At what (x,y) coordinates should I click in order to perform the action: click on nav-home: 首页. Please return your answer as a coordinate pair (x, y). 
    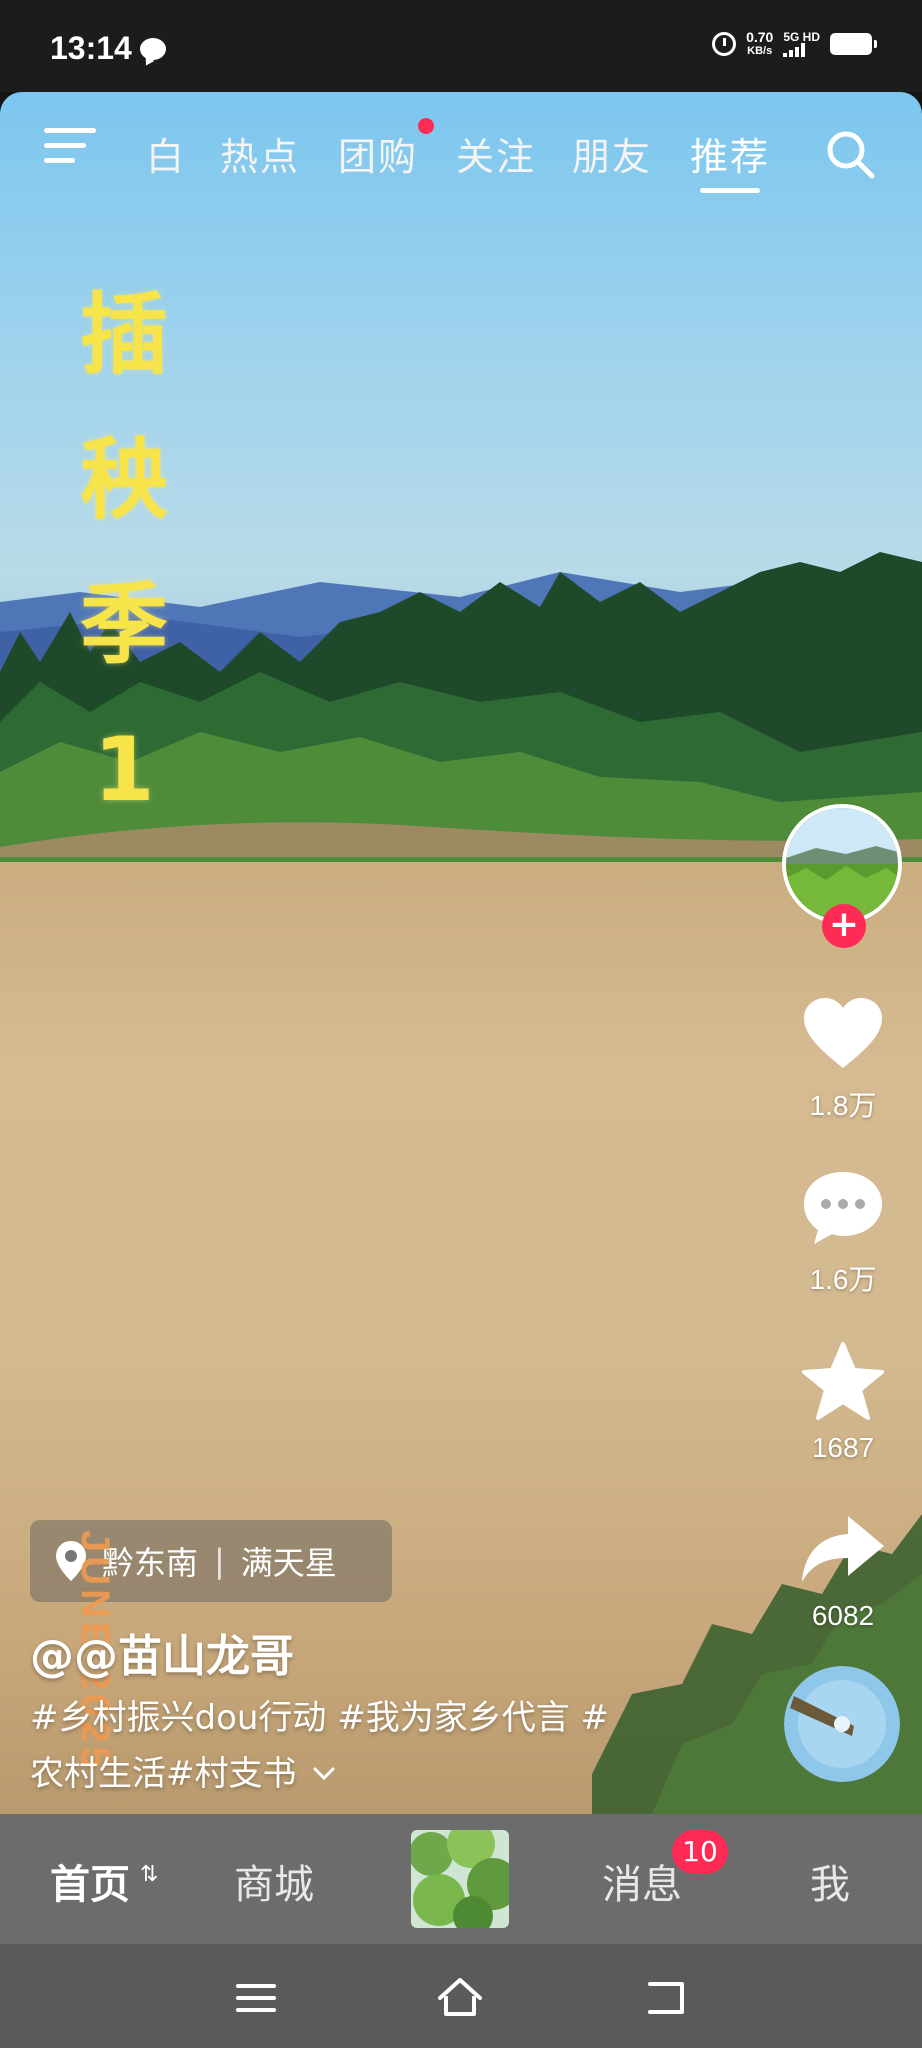
    Looking at the image, I should click on (90, 1881).